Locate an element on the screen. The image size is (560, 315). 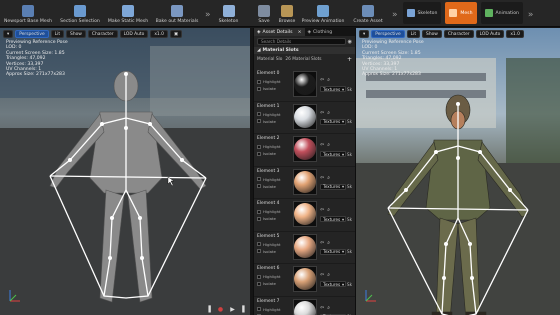
speed-button: x1.0 is located at coordinates (159, 34).